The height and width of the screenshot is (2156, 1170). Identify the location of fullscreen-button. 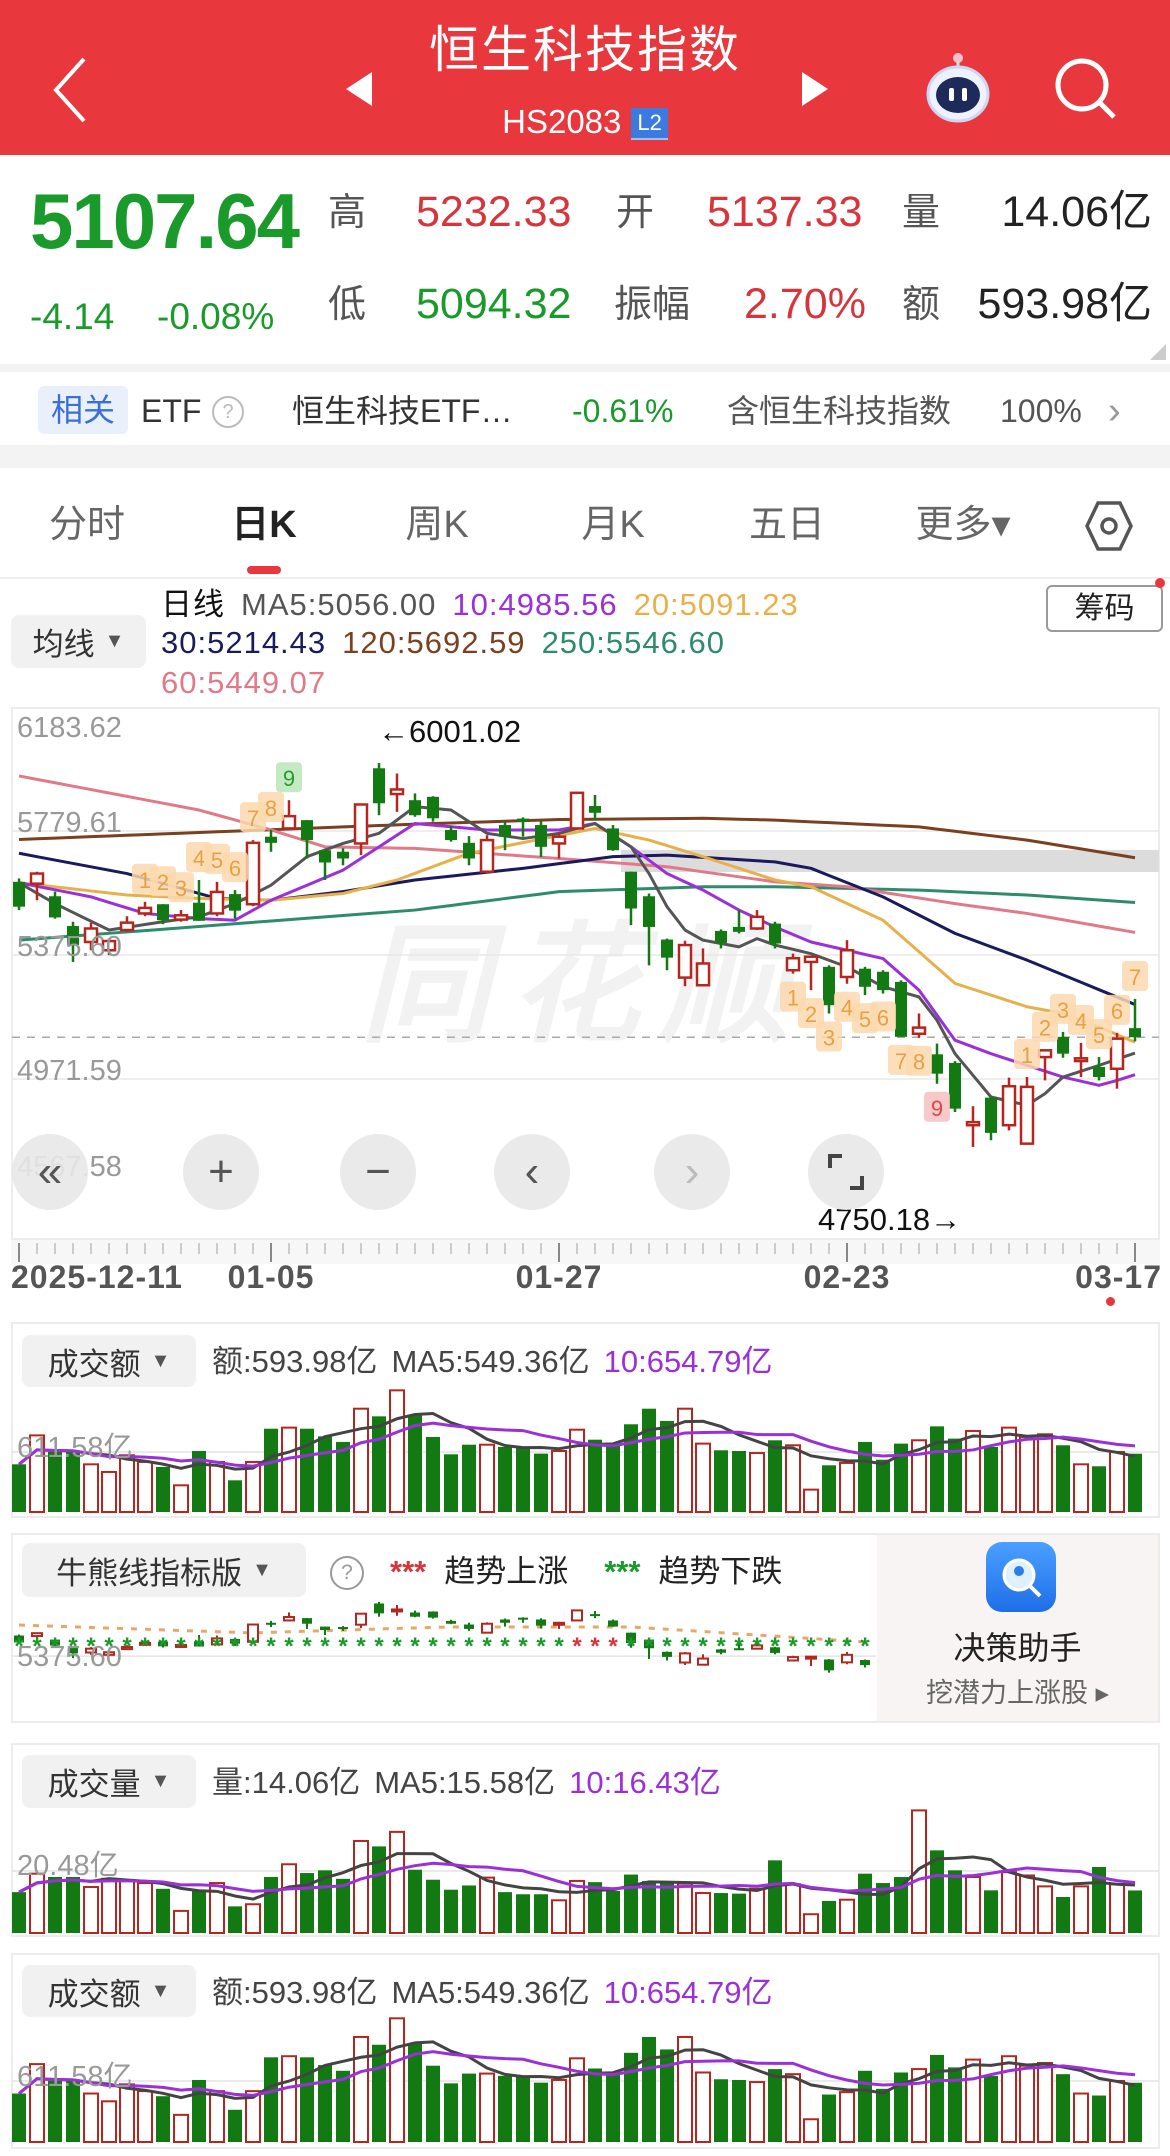
(846, 1172).